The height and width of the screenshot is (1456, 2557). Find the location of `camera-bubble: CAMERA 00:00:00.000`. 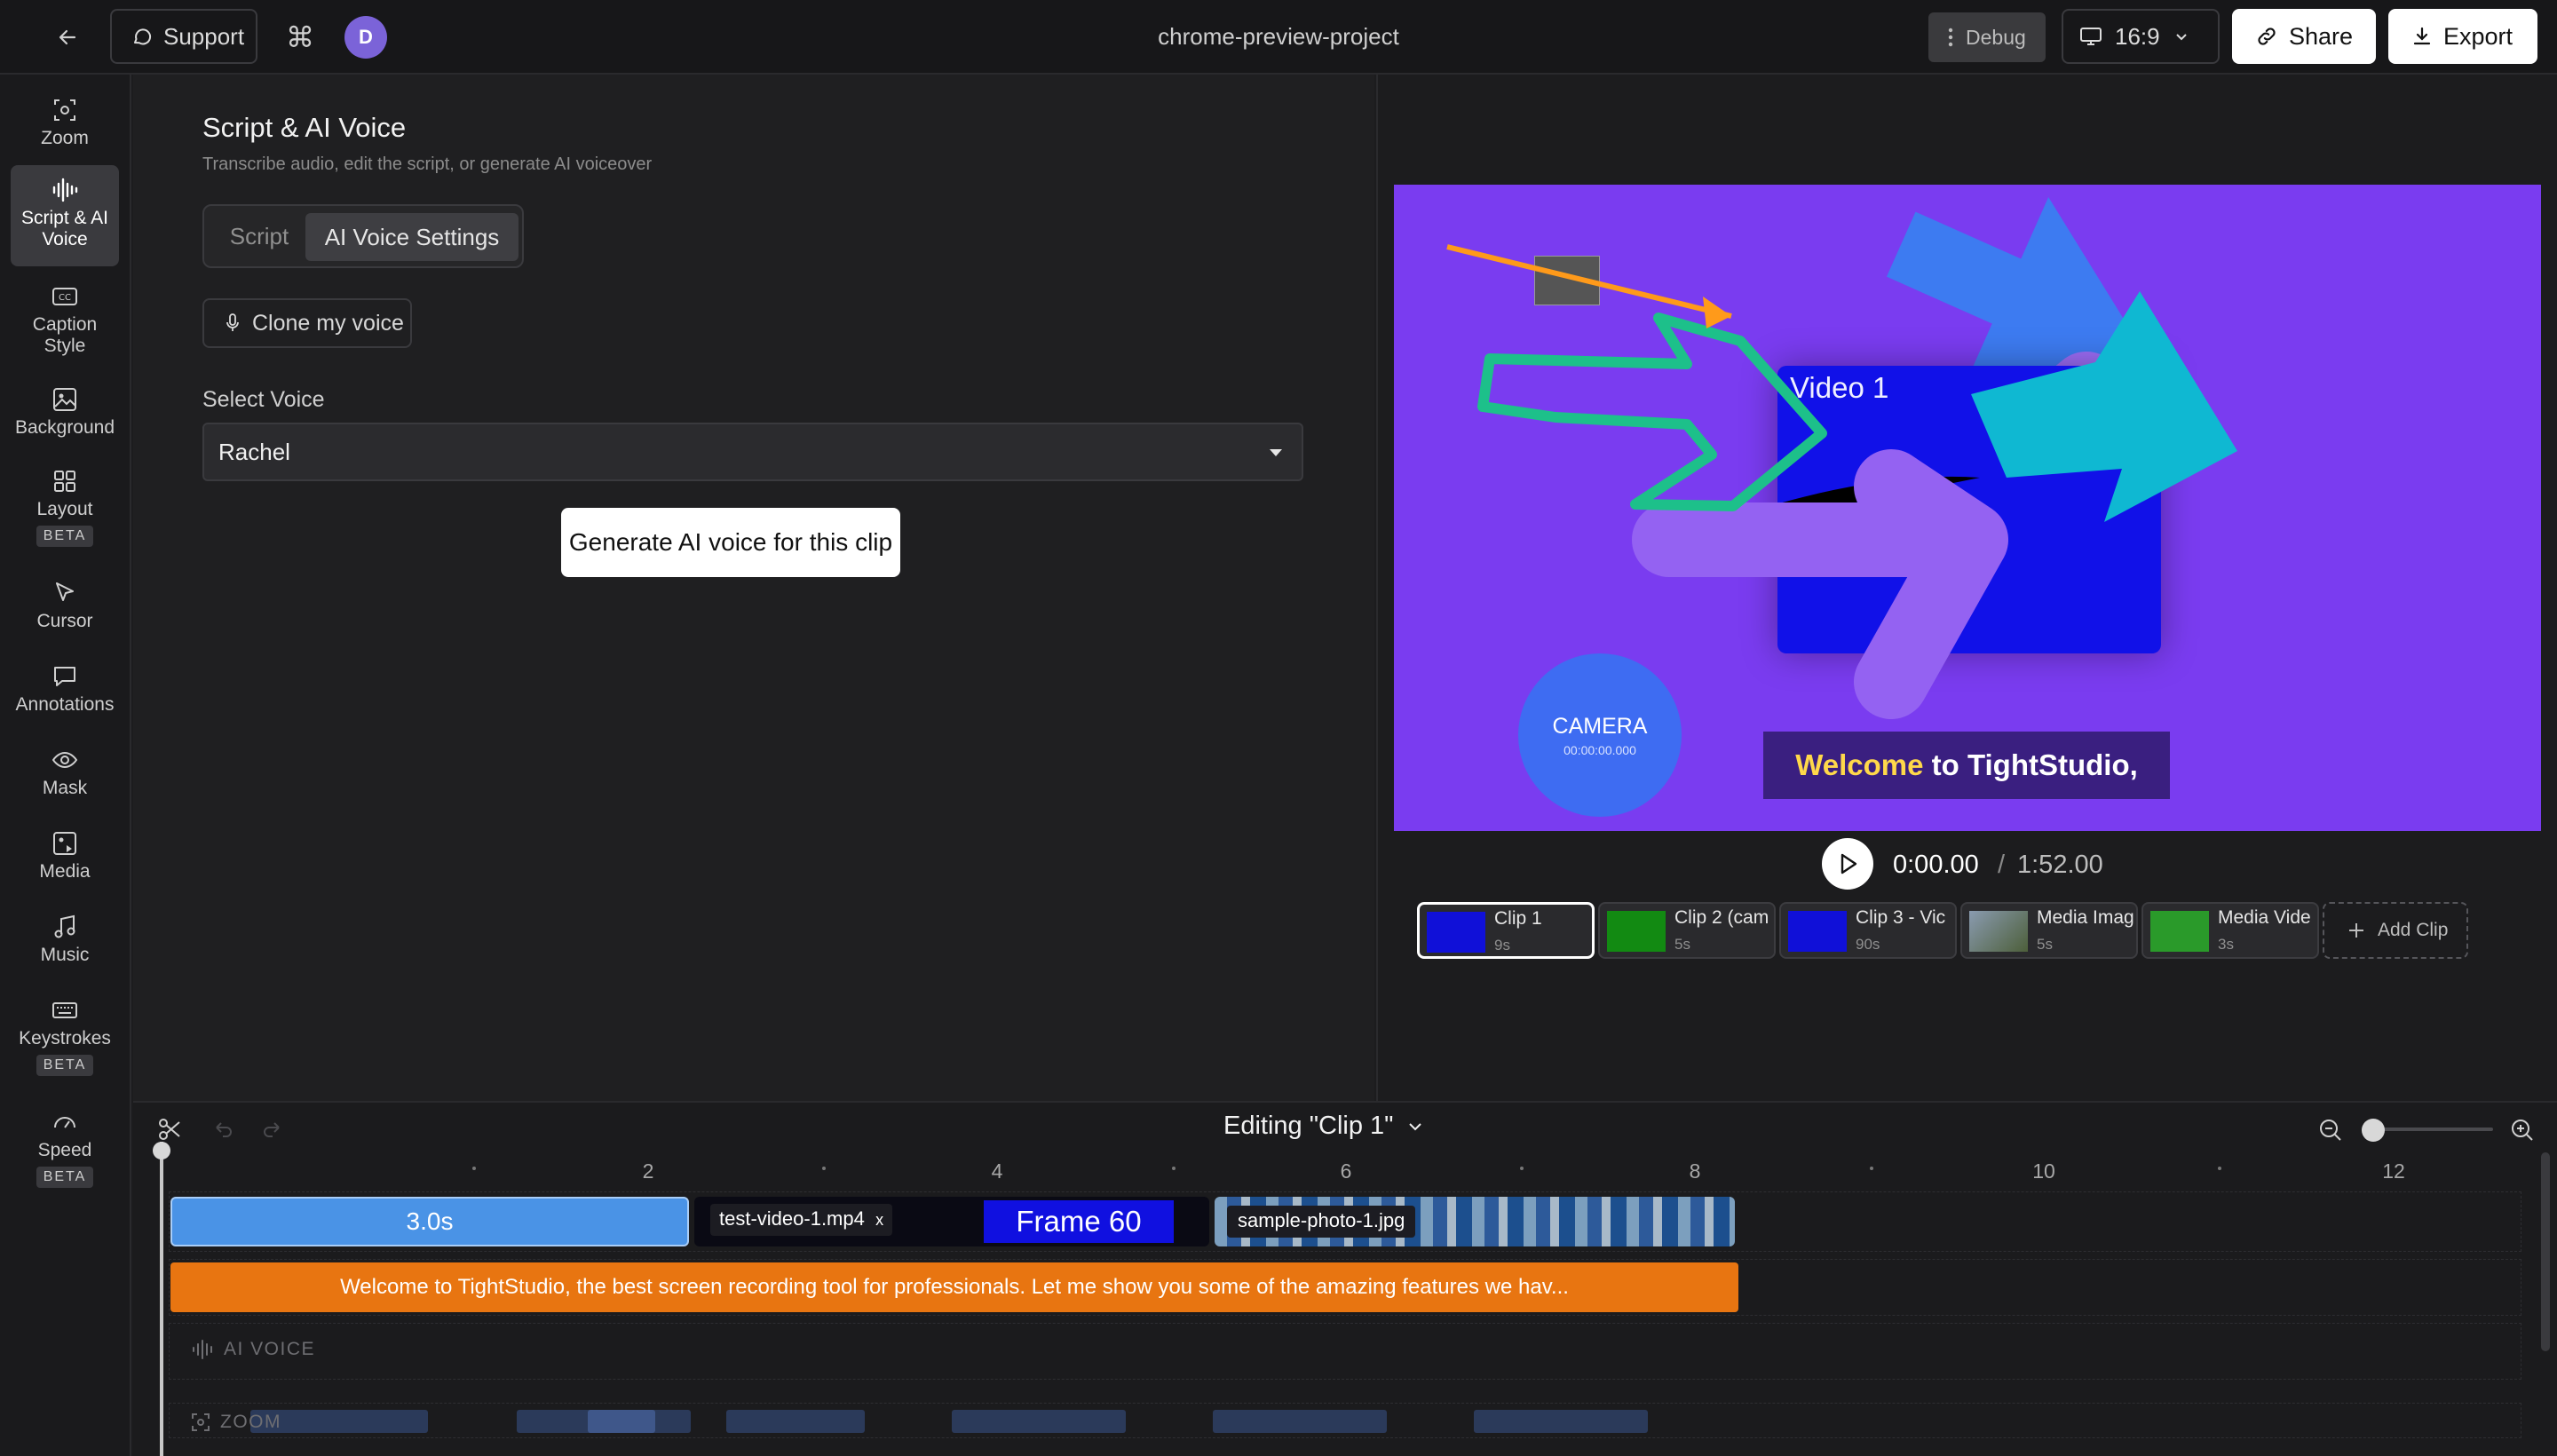

camera-bubble: CAMERA 00:00:00.000 is located at coordinates (1600, 735).